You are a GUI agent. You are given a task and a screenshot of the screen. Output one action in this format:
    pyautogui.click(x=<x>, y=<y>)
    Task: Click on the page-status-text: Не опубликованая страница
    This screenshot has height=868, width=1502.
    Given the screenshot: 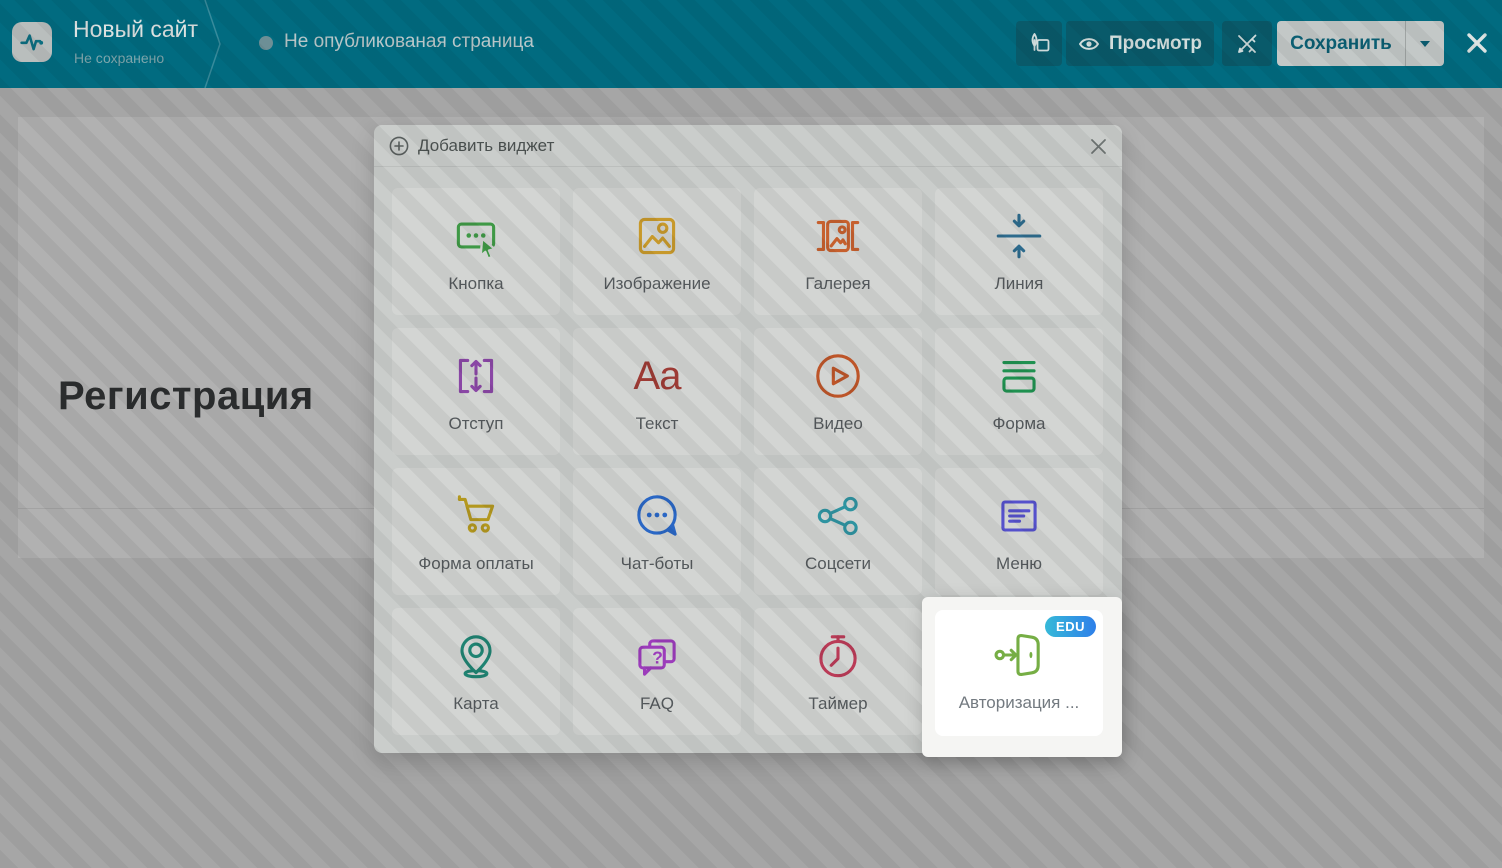 What is the action you would take?
    pyautogui.click(x=409, y=41)
    